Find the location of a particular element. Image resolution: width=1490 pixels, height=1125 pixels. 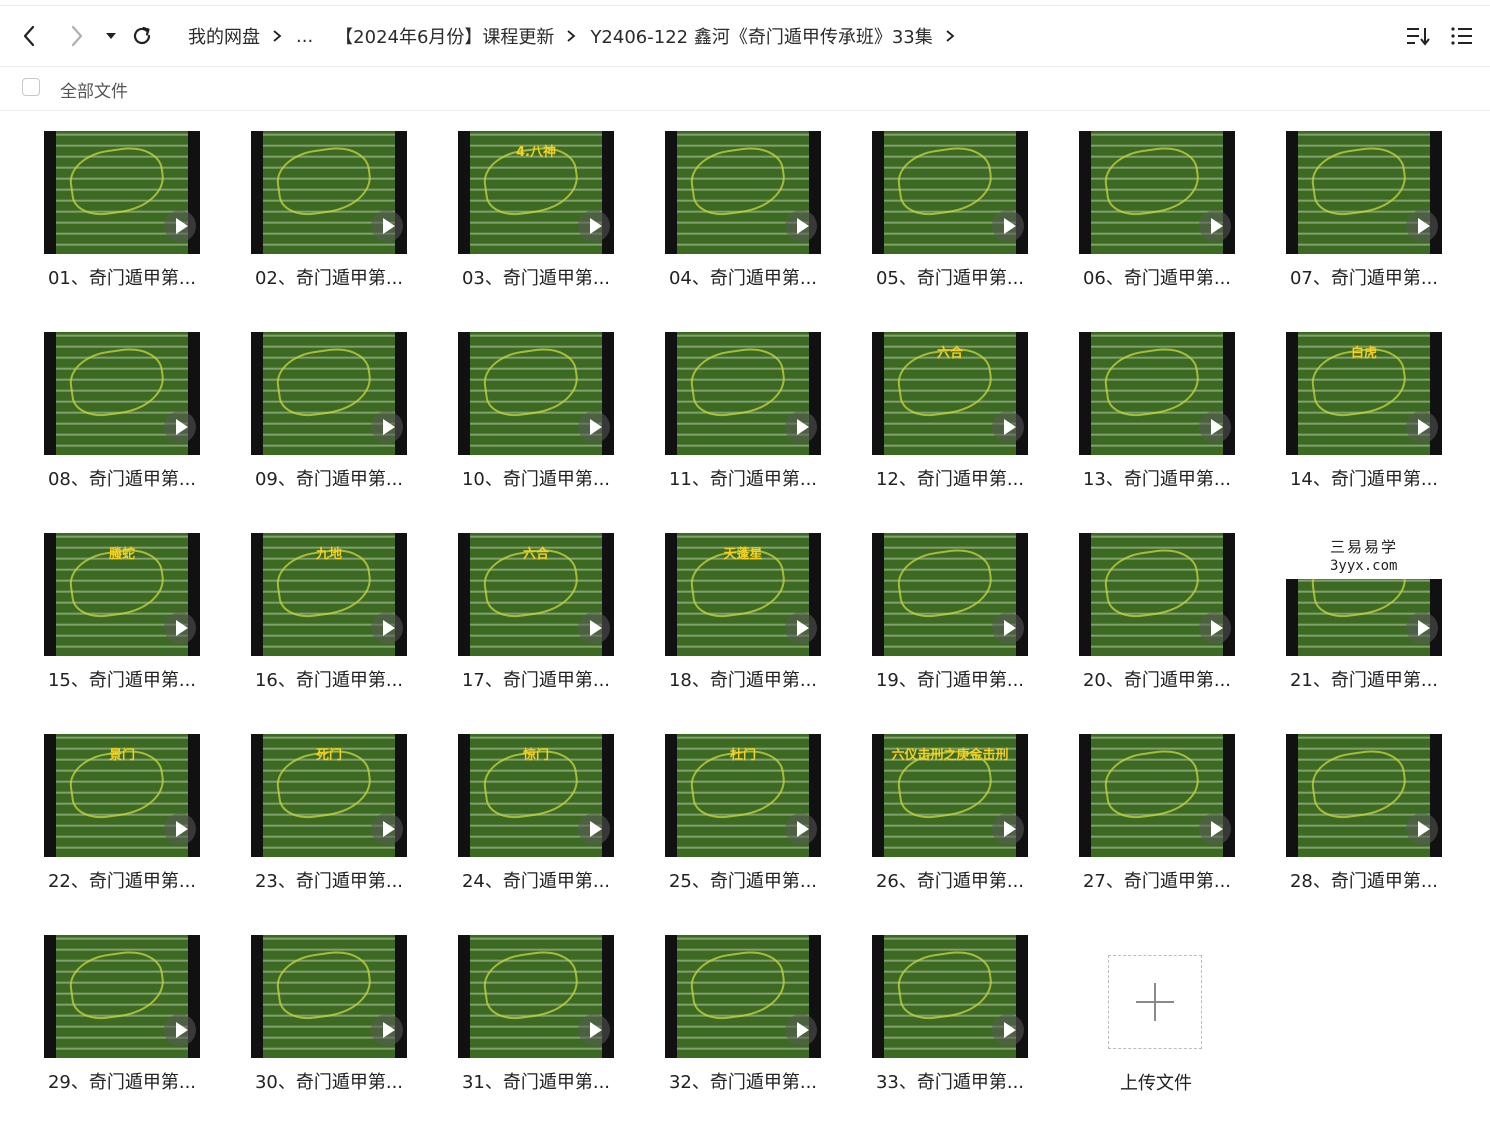

video-thumbnail: 六仪击刑之庚金击刑 is located at coordinates (950, 795).